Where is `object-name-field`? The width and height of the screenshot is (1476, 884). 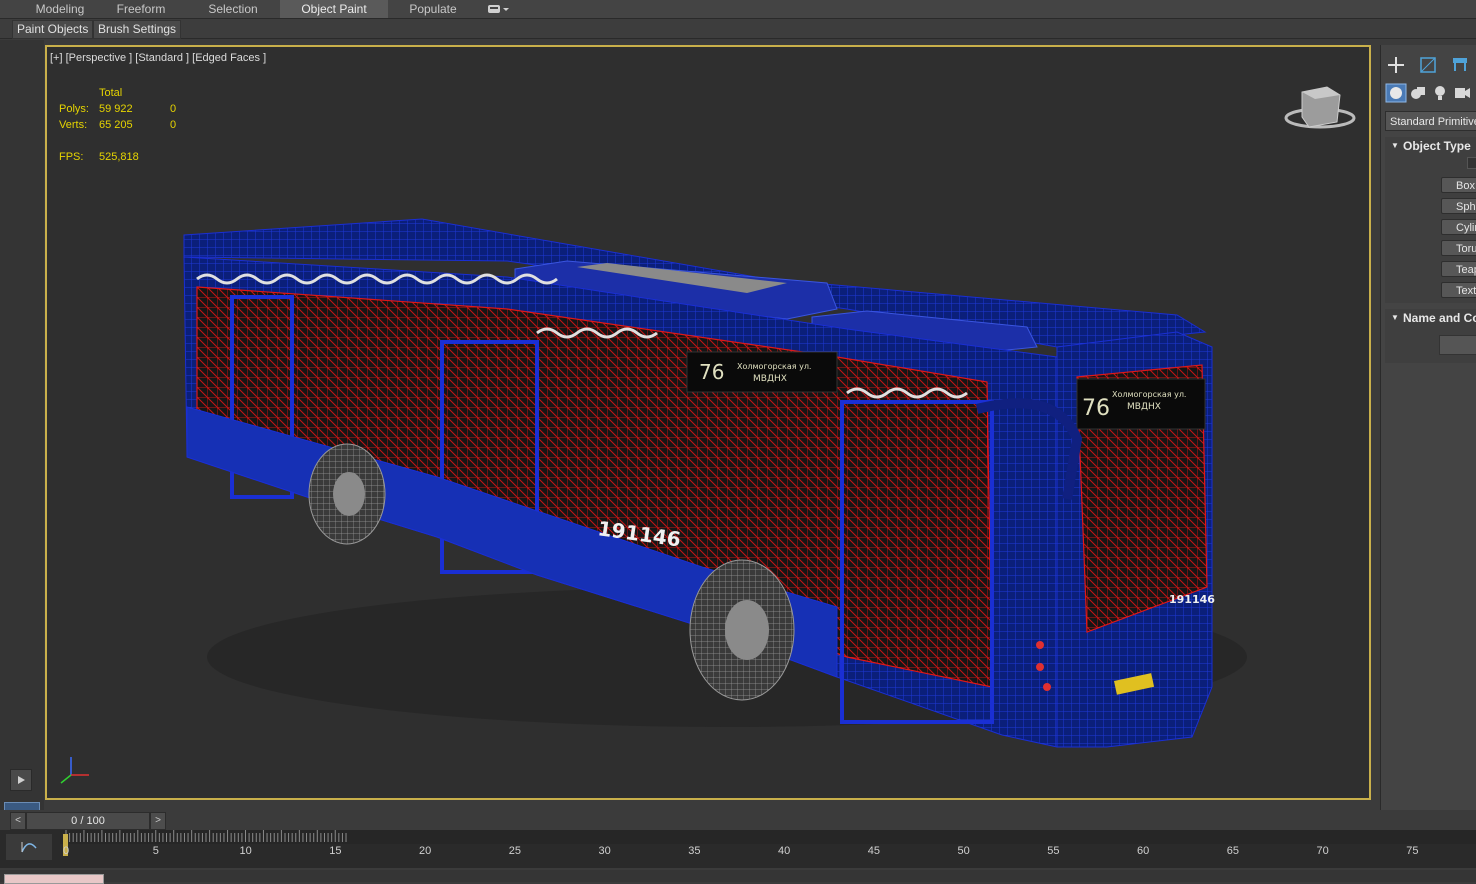
object-name-field is located at coordinates (1457, 345).